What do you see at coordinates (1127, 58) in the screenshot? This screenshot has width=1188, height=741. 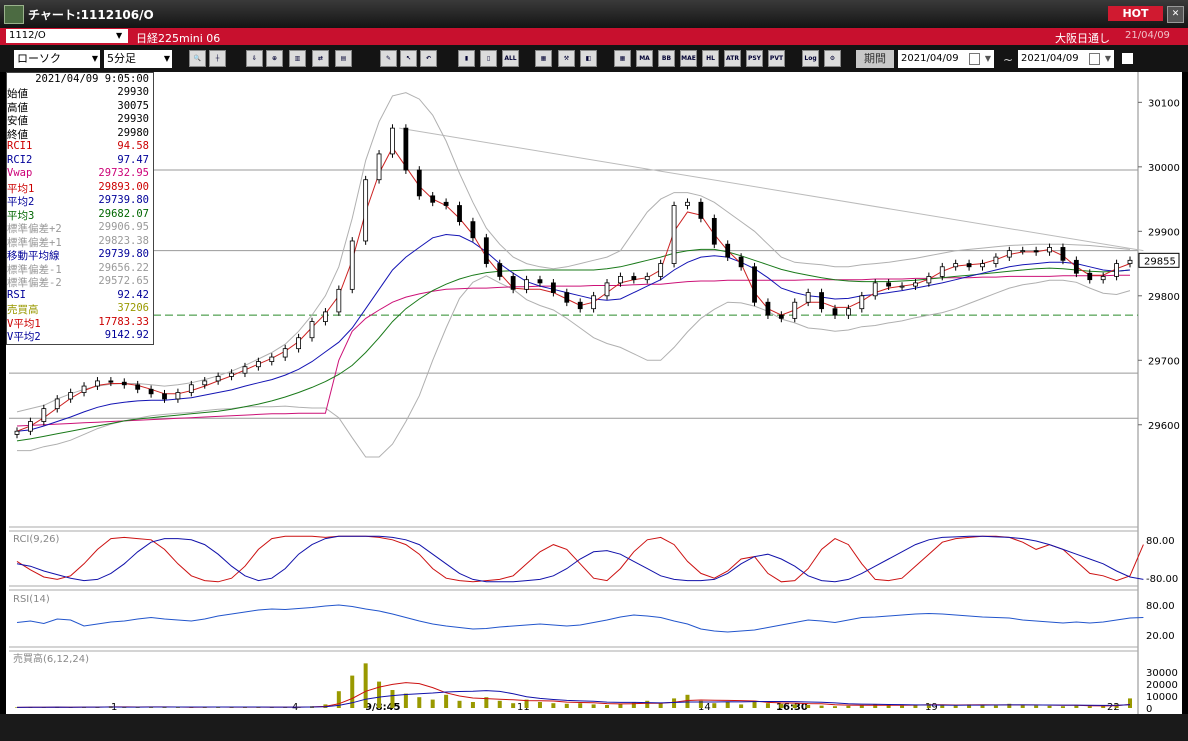 I see `period-checkbox` at bounding box center [1127, 58].